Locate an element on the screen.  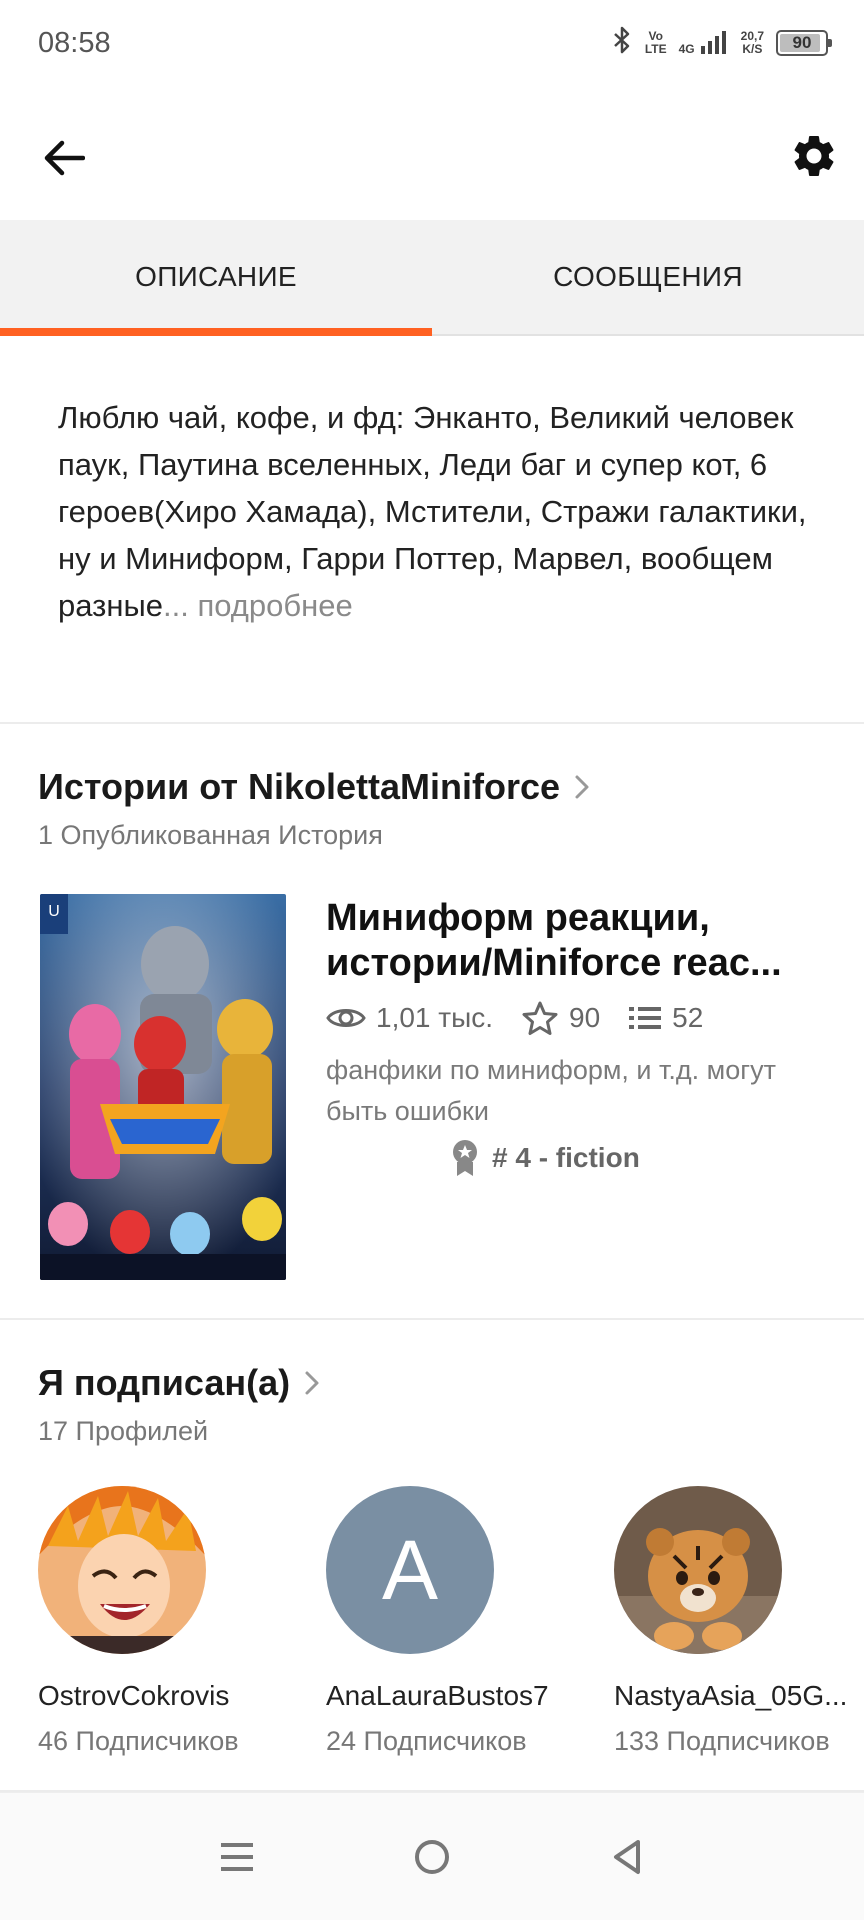
read-more-link: подробнее is located at coordinates (270, 605).